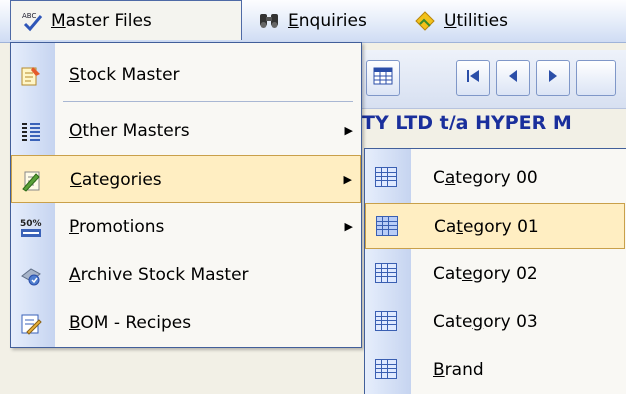  I want to click on next-record-button, so click(553, 78).